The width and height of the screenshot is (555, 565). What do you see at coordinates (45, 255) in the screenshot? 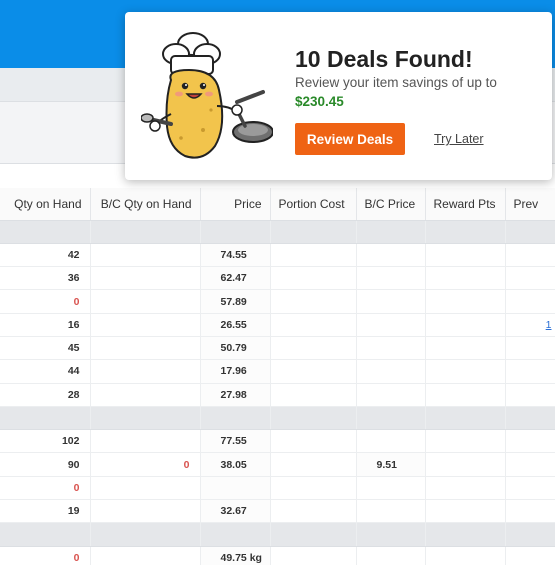
I see `qty-cell: 42` at bounding box center [45, 255].